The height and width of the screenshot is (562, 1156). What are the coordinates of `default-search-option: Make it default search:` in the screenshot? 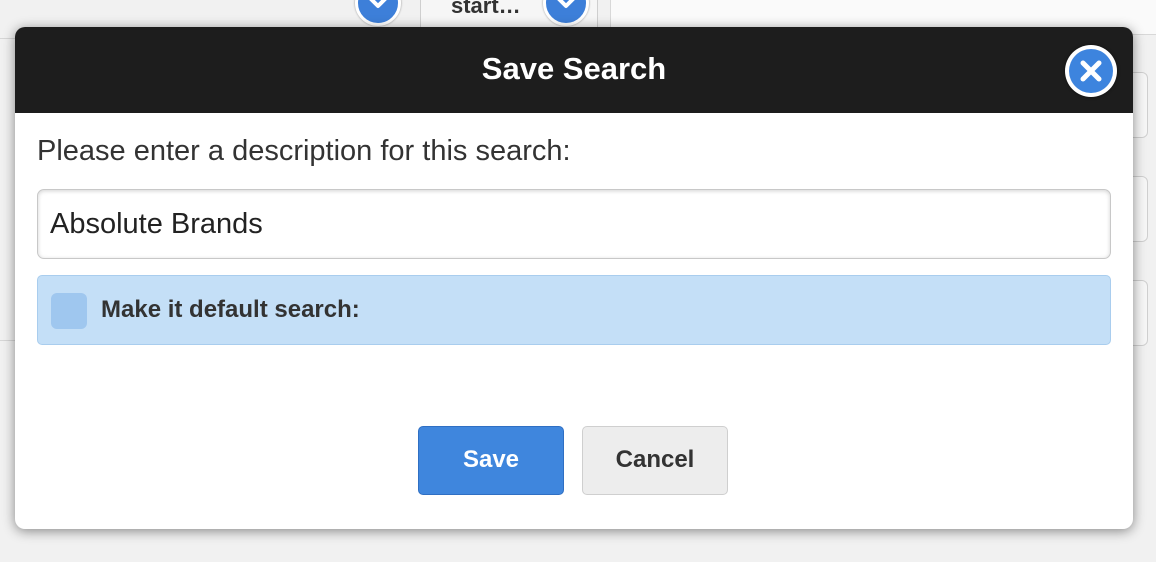 It's located at (574, 310).